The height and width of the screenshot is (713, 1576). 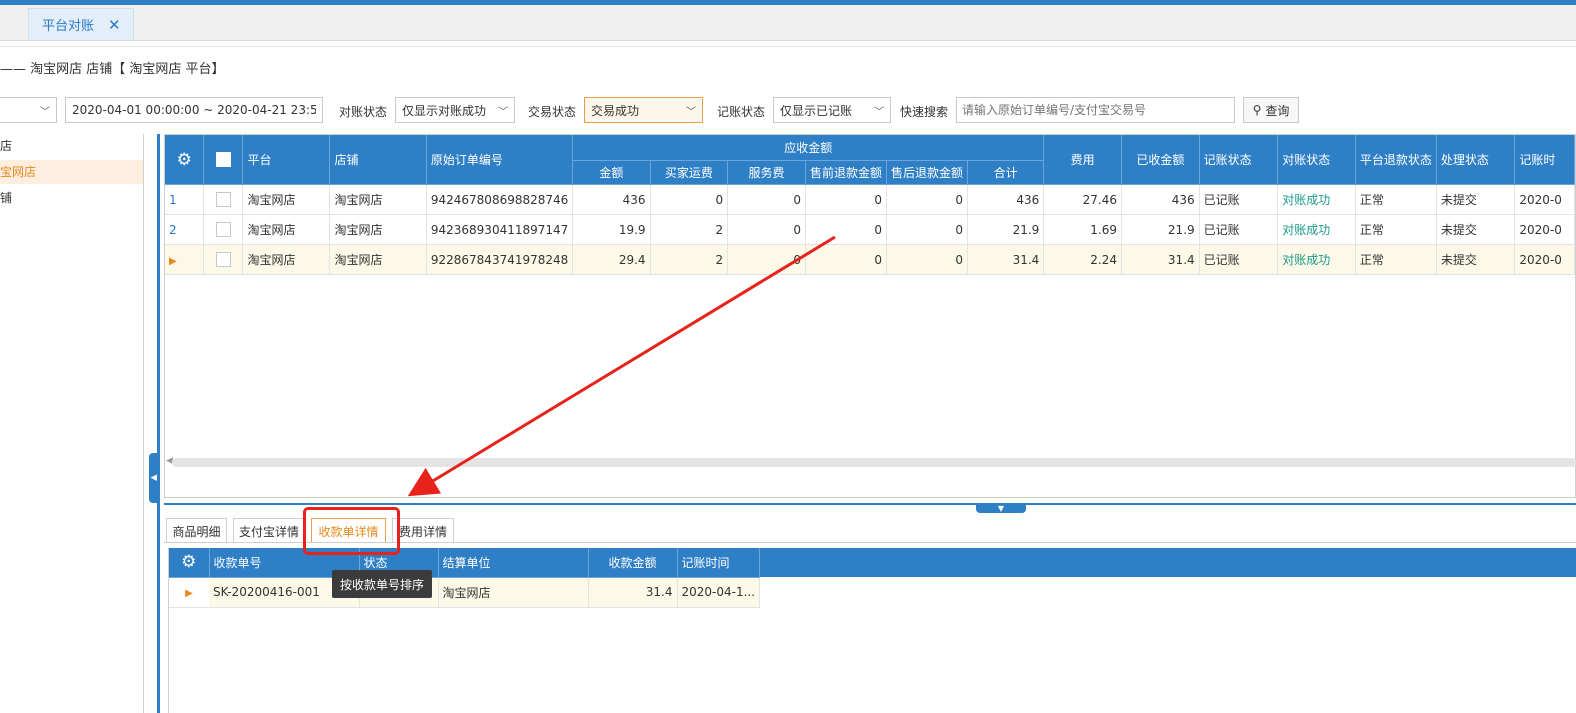 What do you see at coordinates (351, 531) in the screenshot?
I see `annotation-highlight-box` at bounding box center [351, 531].